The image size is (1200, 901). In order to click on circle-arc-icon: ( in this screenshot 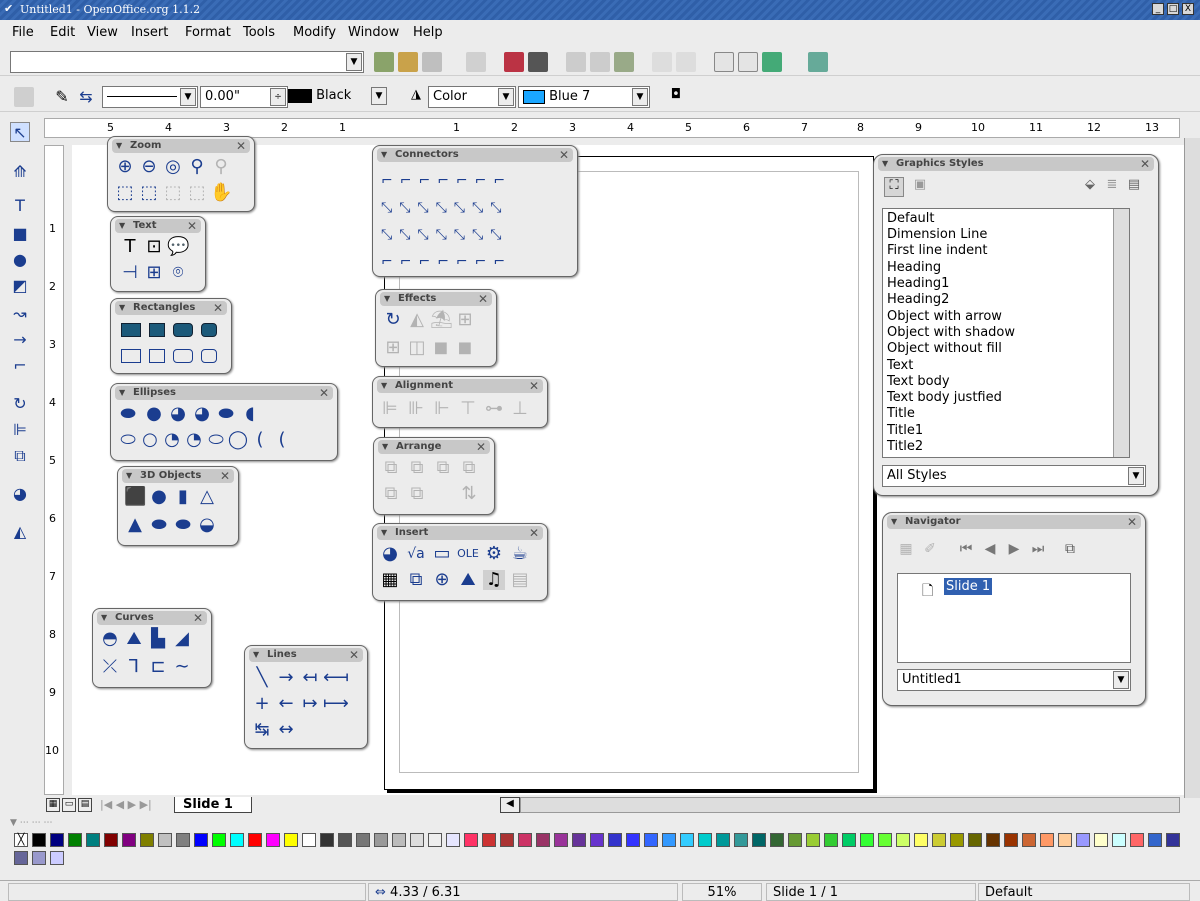, I will do `click(282, 440)`.